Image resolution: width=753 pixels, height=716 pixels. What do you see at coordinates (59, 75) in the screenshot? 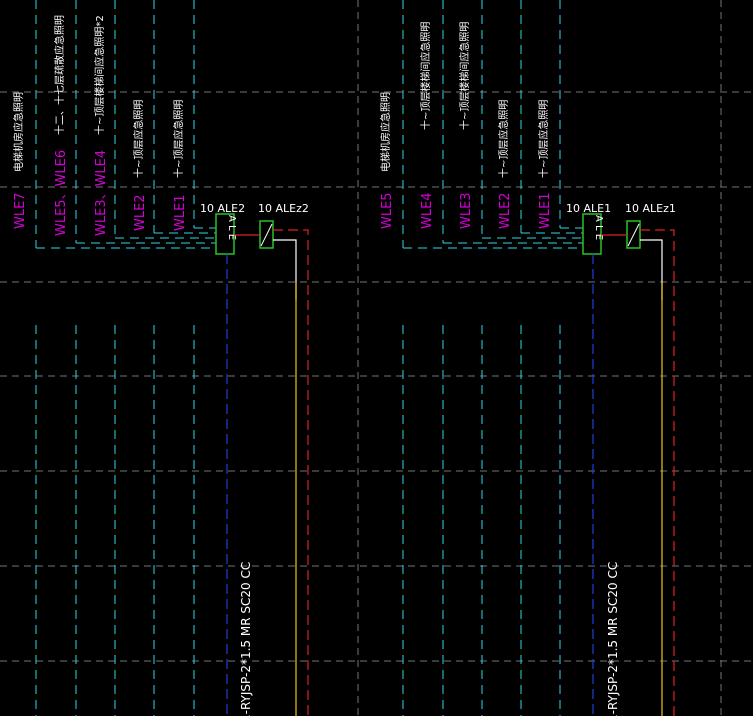
I see `circuit-description: 十二、十七层疏散应急照明` at bounding box center [59, 75].